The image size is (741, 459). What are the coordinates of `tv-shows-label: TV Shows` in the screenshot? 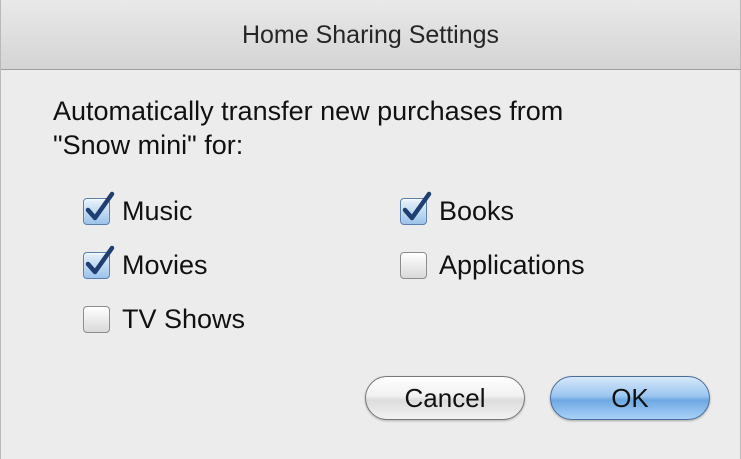 It's located at (184, 318).